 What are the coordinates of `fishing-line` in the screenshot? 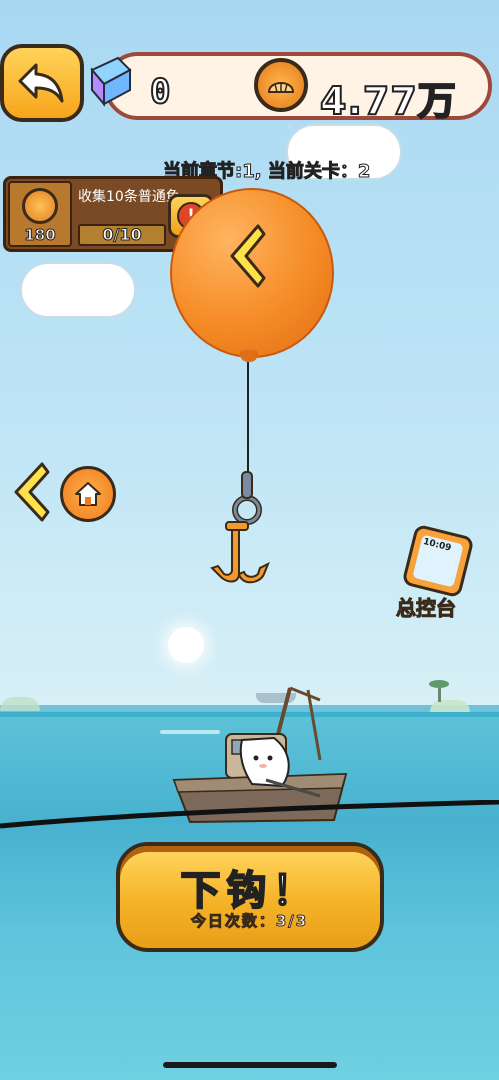 It's located at (249, 814).